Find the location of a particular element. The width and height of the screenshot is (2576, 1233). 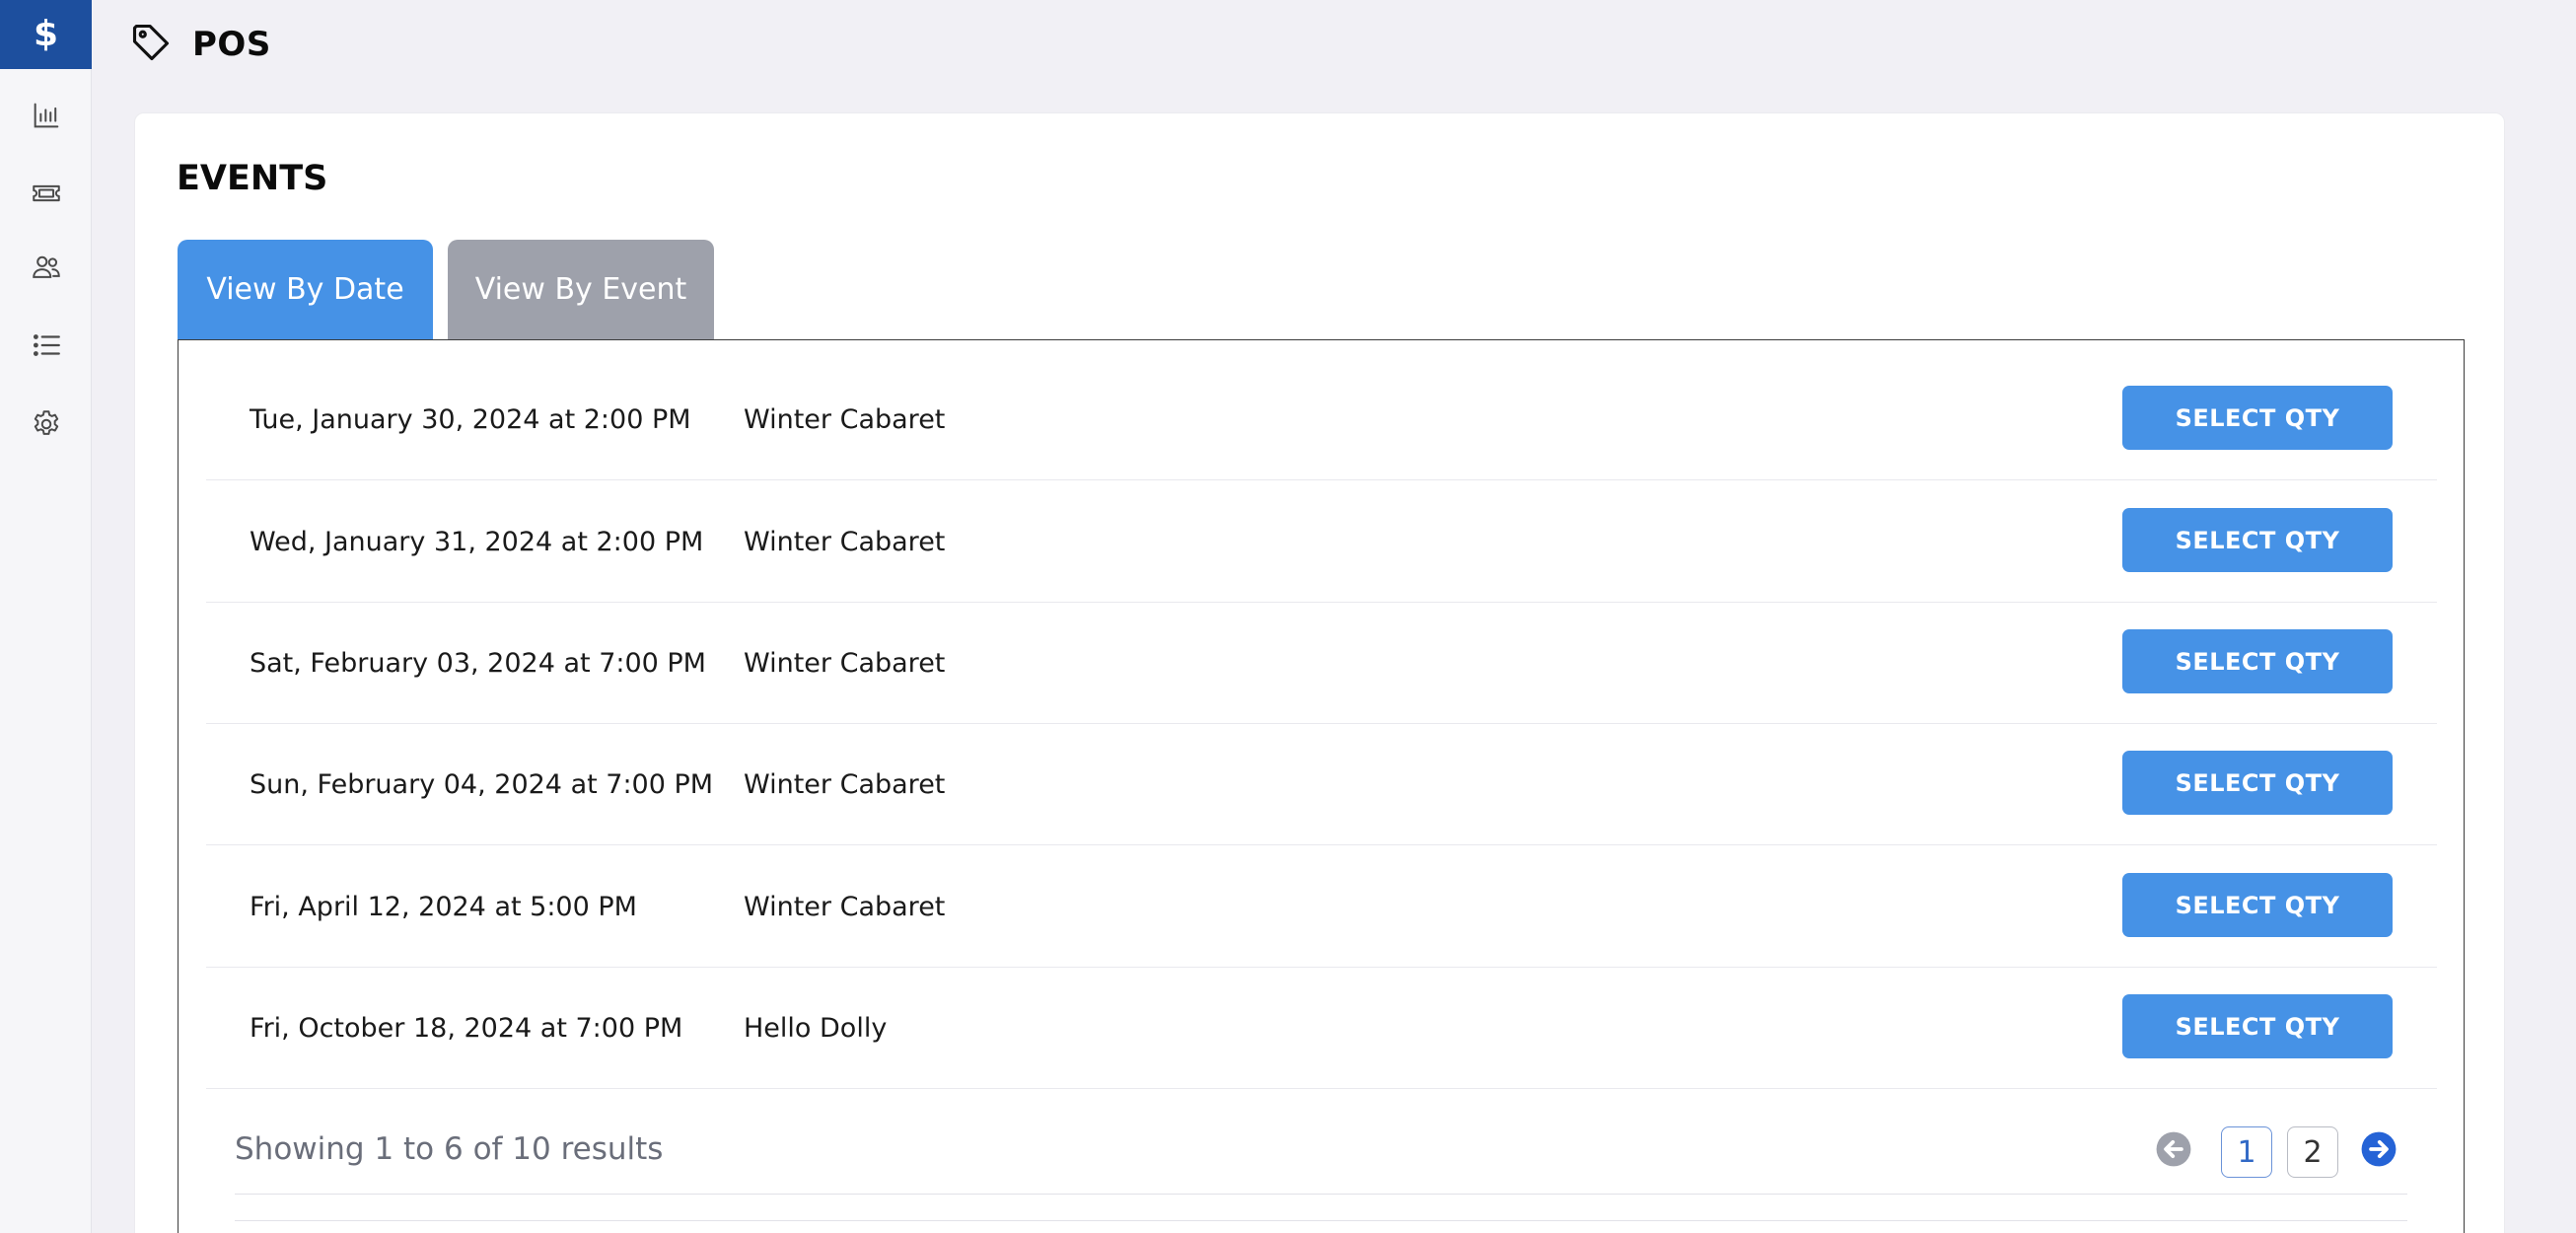

page-header: POS is located at coordinates (200, 44).